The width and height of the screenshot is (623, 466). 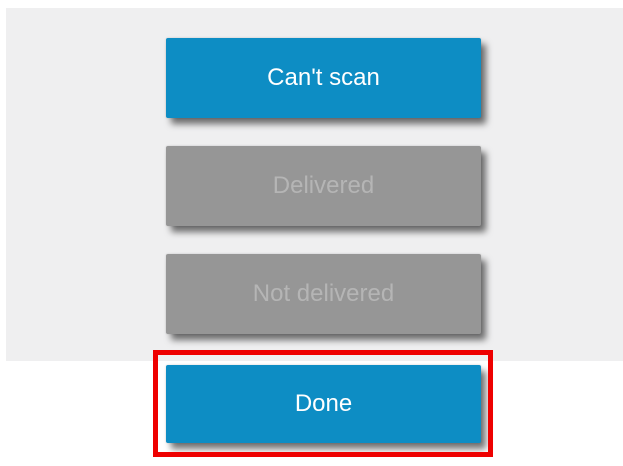 What do you see at coordinates (323, 78) in the screenshot?
I see `cant-scan-button: Can't scan` at bounding box center [323, 78].